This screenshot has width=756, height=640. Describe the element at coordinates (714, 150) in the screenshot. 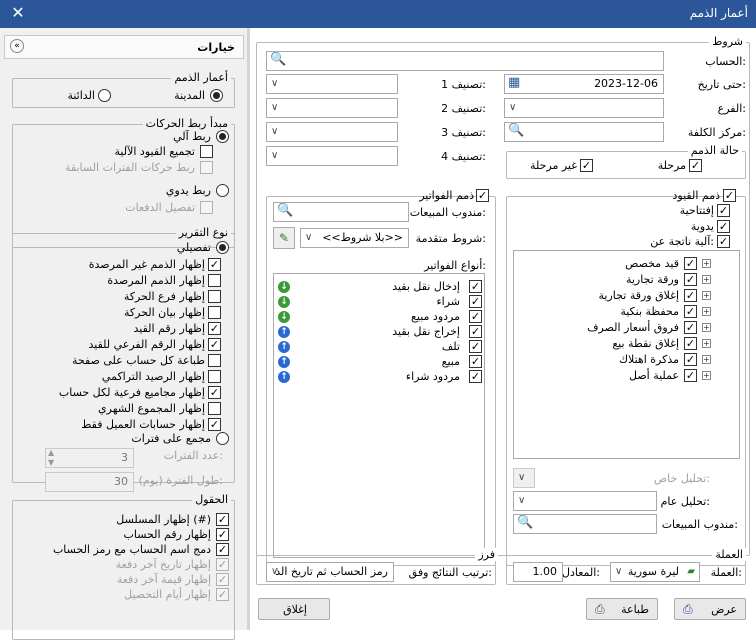

I see `status-title: حالة الذمم` at that location.